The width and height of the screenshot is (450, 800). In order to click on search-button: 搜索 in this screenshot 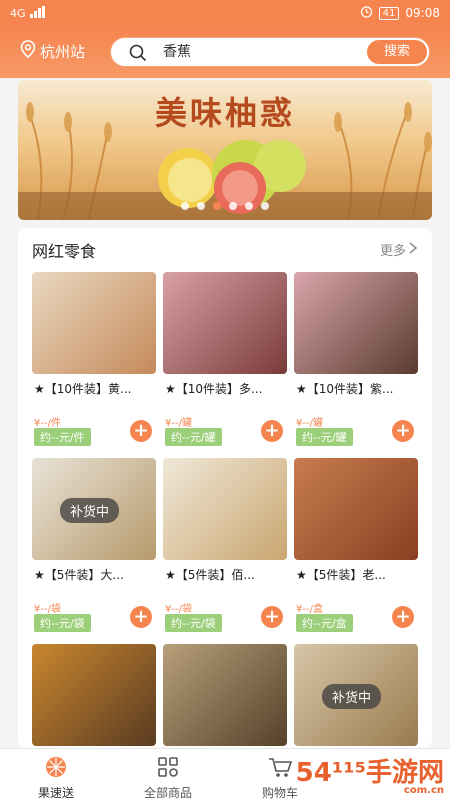, I will do `click(397, 52)`.